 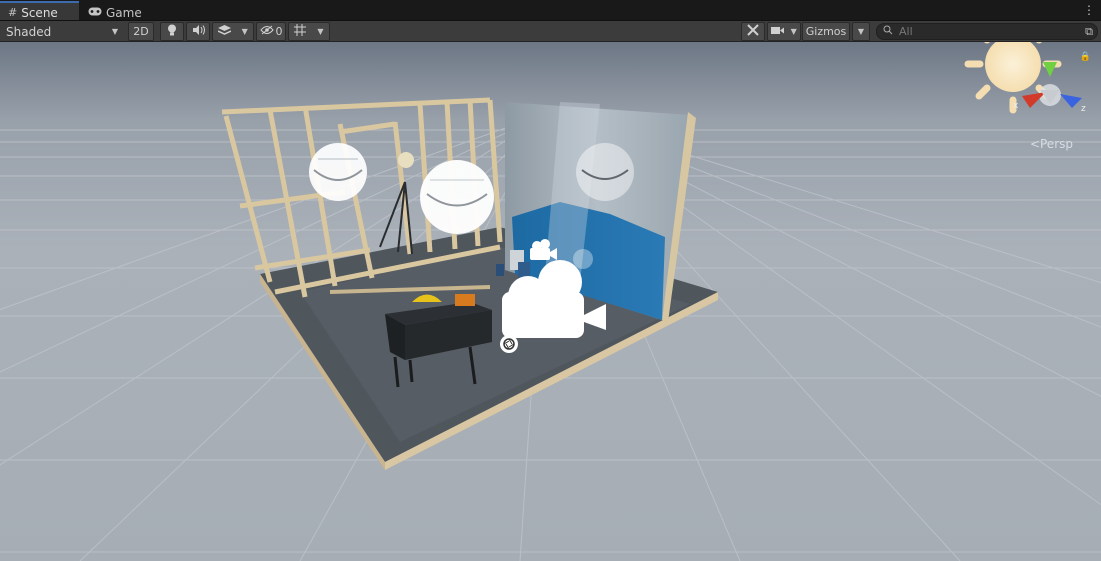 What do you see at coordinates (509, 344) in the screenshot?
I see `aperture-icon` at bounding box center [509, 344].